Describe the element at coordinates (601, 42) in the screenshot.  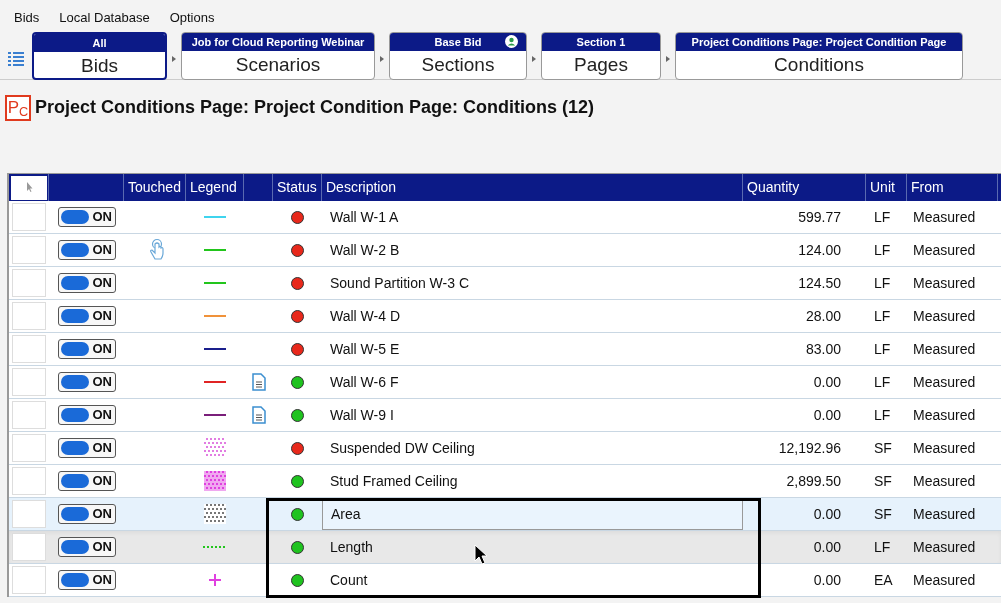
I see `breadcrumb-context: Section 1` at that location.